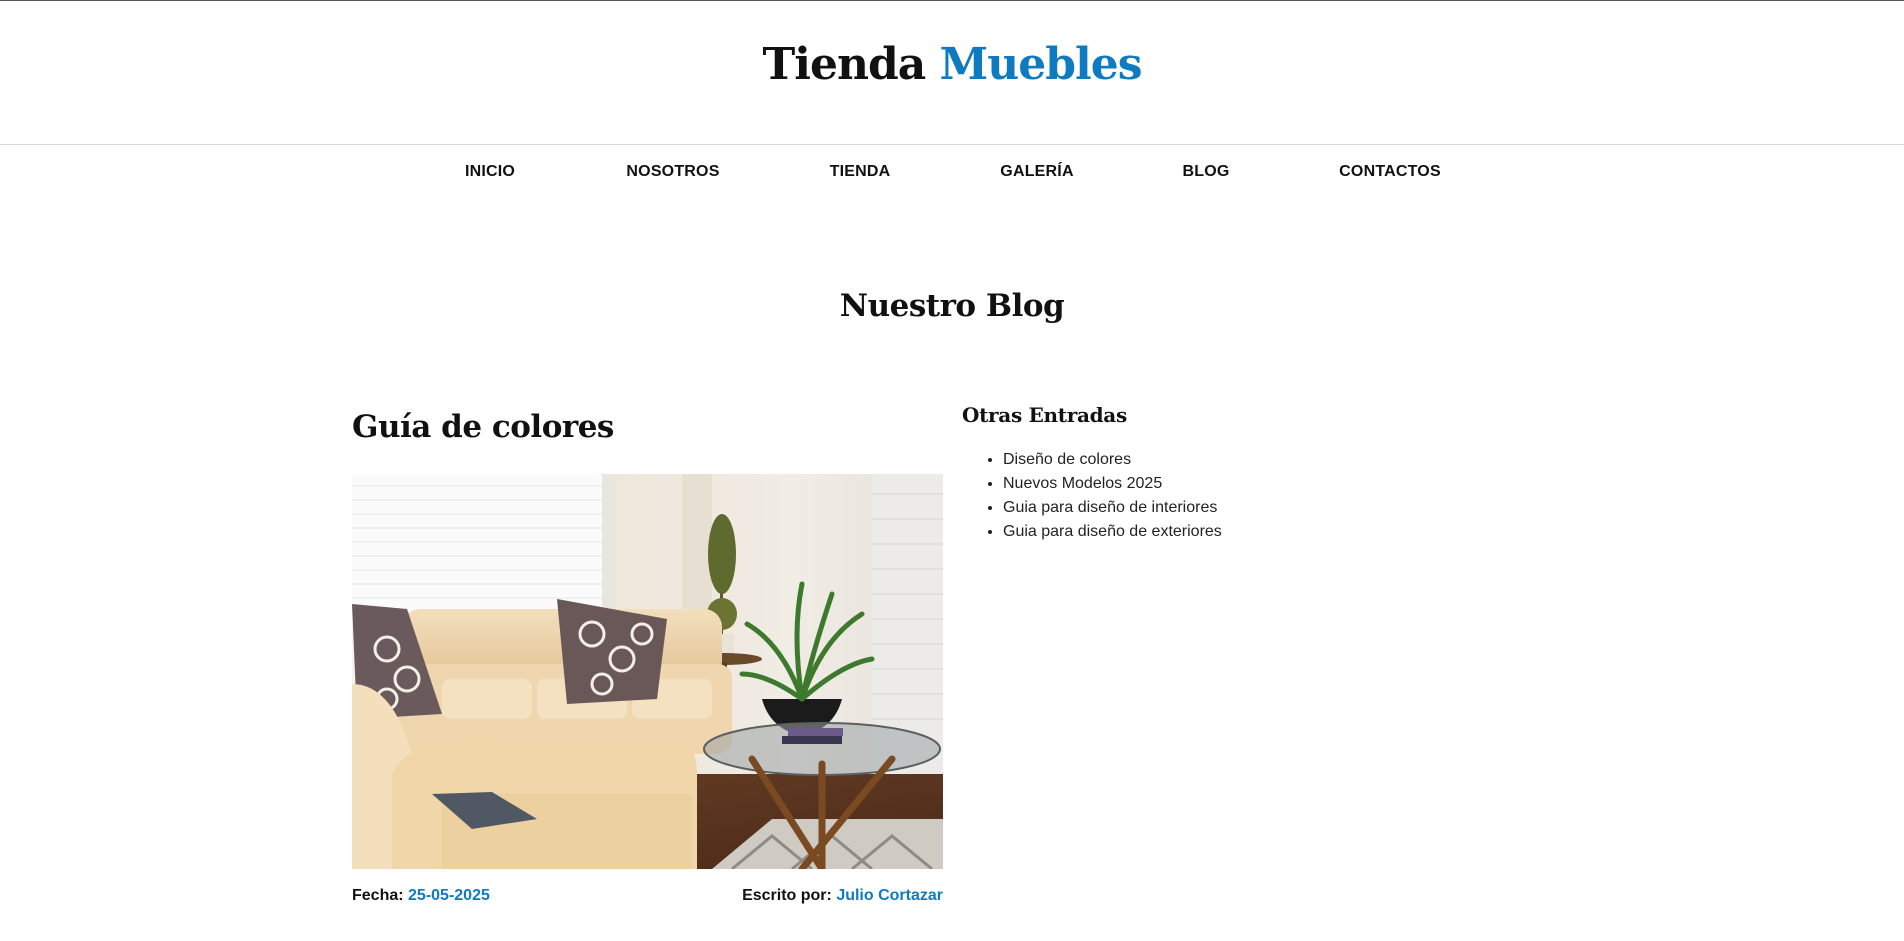  Describe the element at coordinates (1390, 172) in the screenshot. I see `nav-item-contactos: CONTACTOS` at that location.